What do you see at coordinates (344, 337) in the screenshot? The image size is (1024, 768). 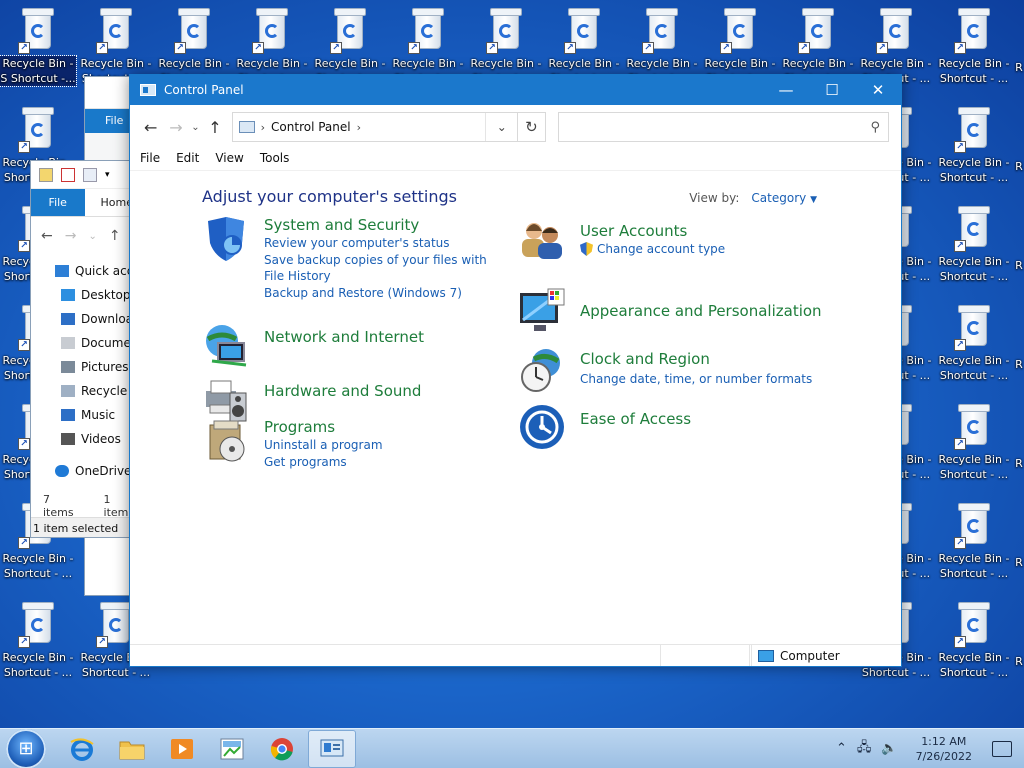 I see `category-title: Network and Internet` at bounding box center [344, 337].